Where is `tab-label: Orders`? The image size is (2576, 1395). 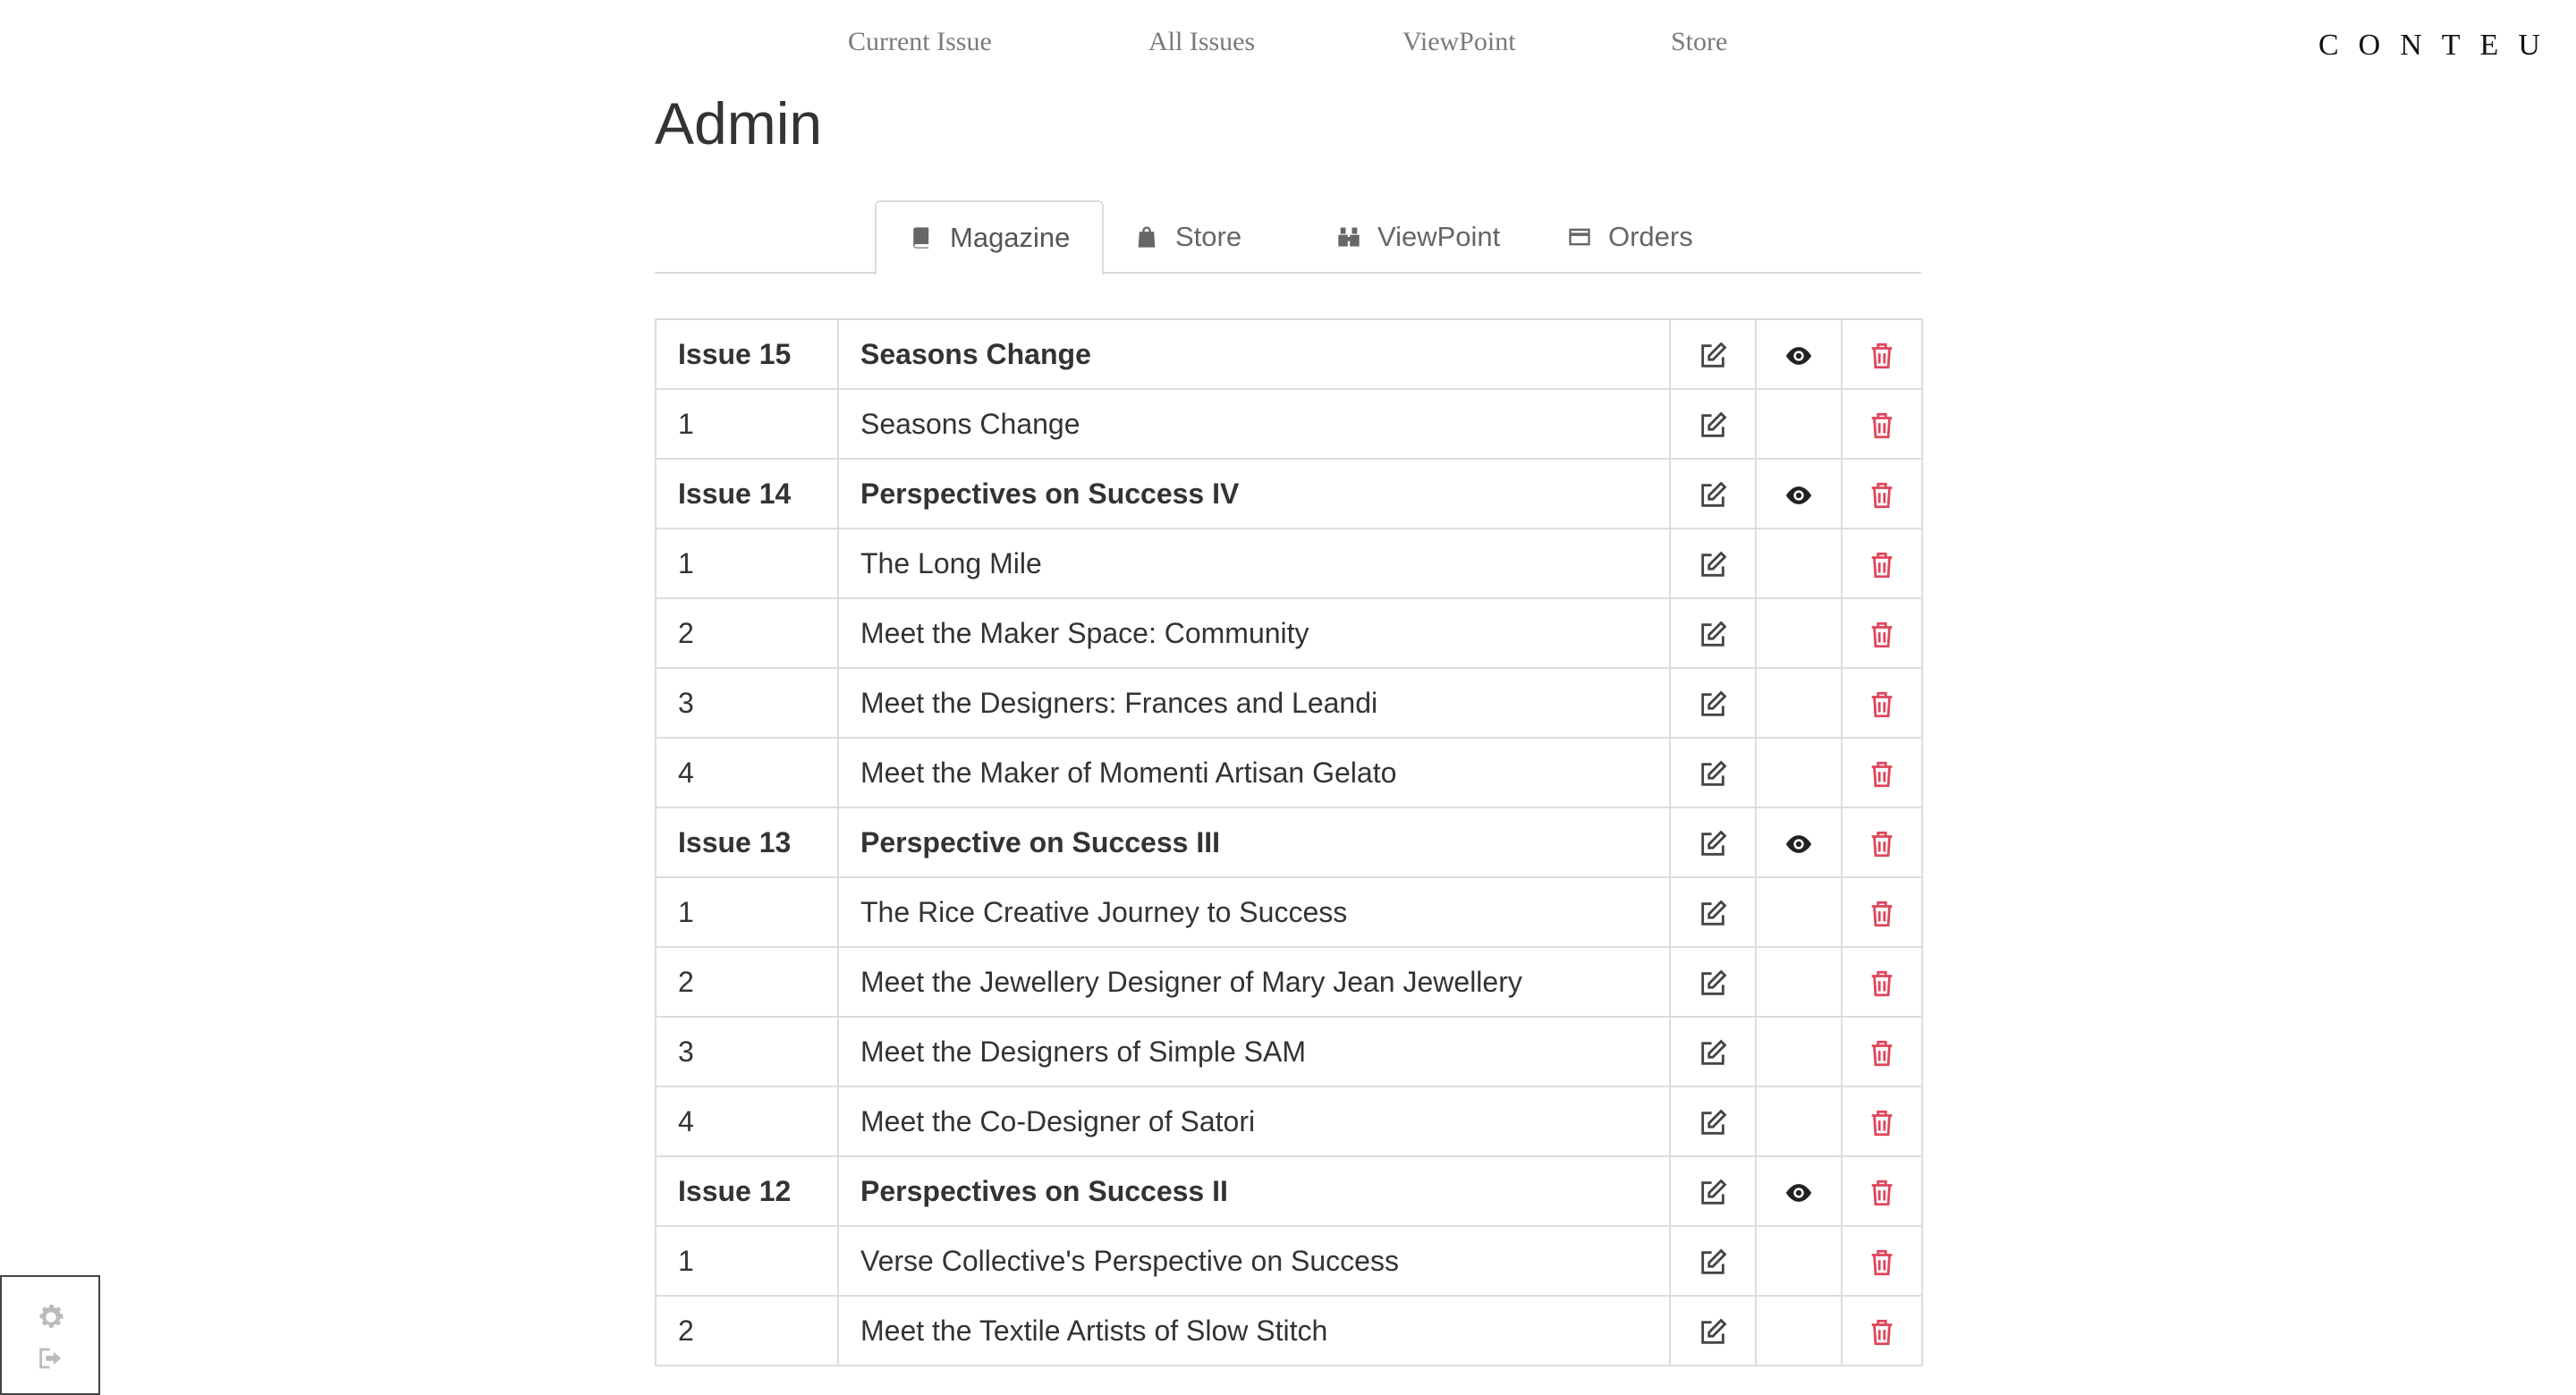 tab-label: Orders is located at coordinates (1650, 236).